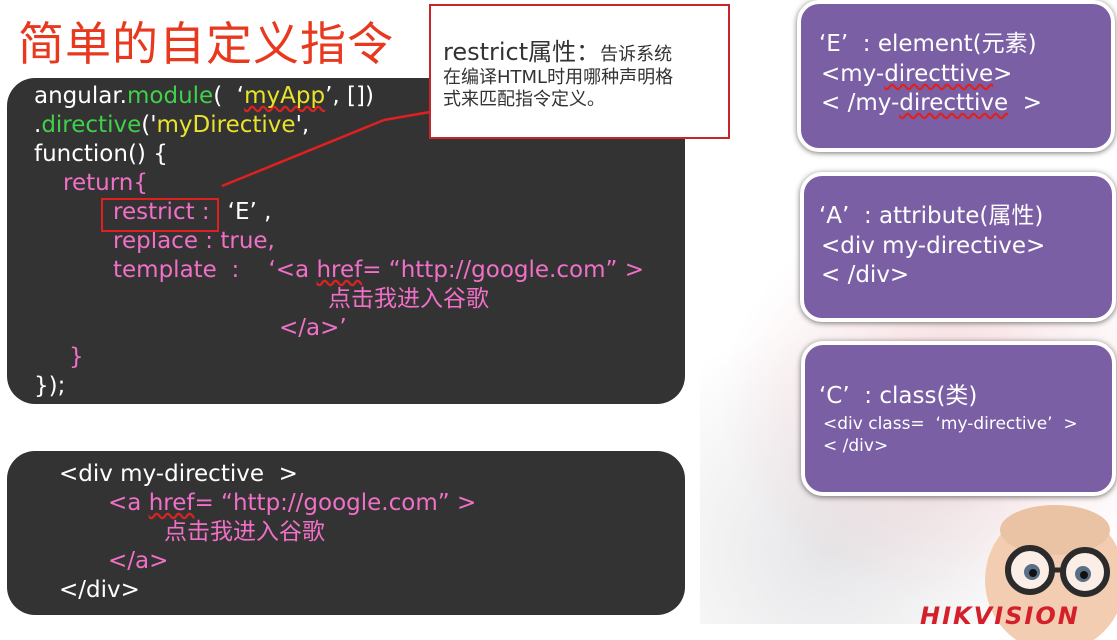 This screenshot has width=1117, height=640. What do you see at coordinates (99, 590) in the screenshot?
I see `usage-line-5: </div>` at bounding box center [99, 590].